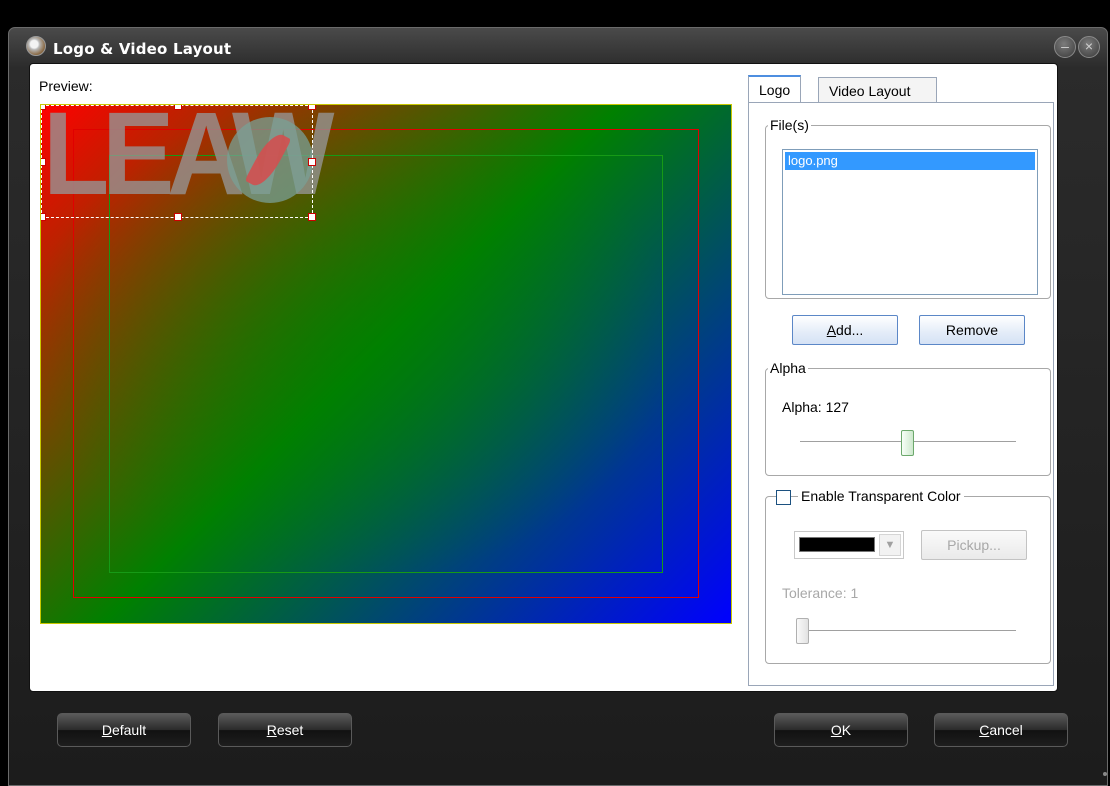  I want to click on preview-label: Preview:, so click(66, 86).